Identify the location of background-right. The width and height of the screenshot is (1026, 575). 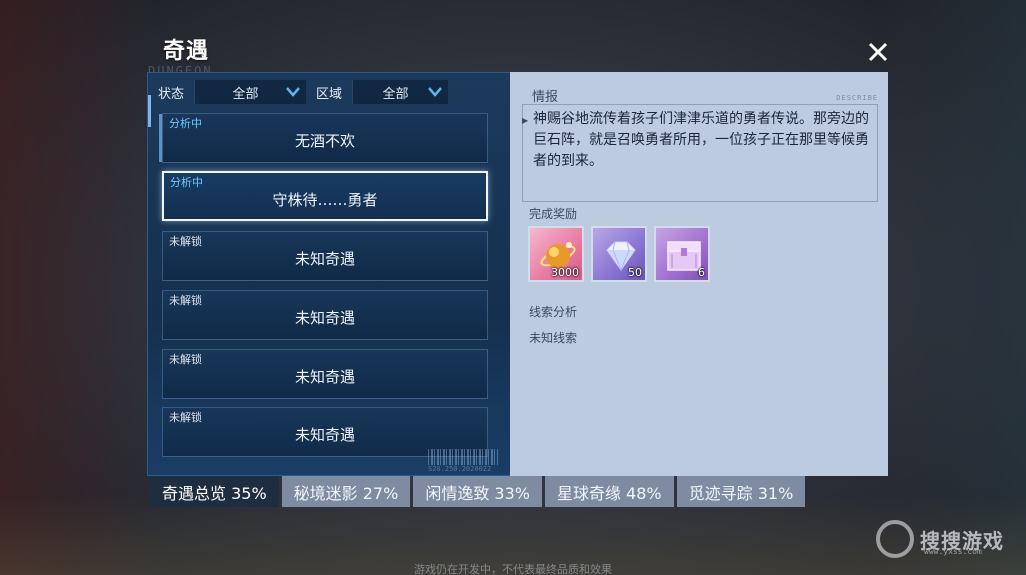
(956, 287).